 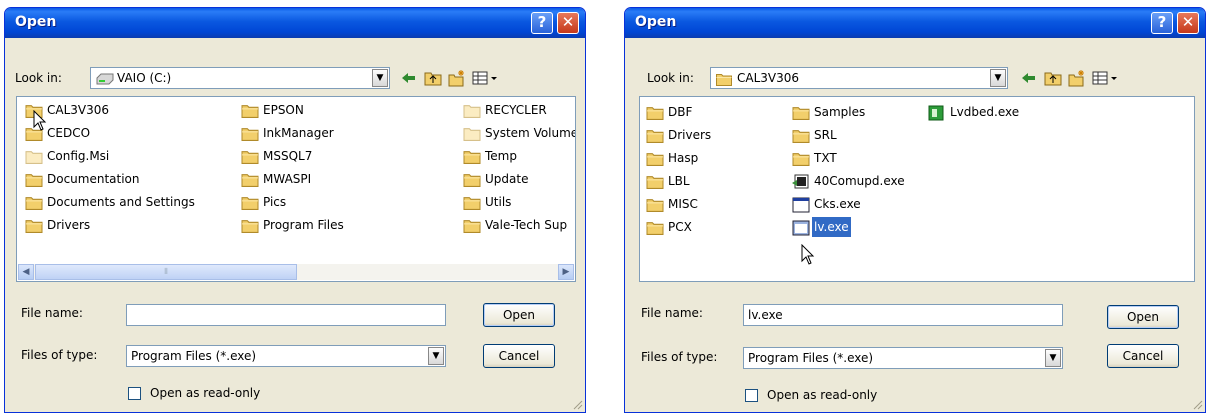 I want to click on list-item-label: Cks.exe, so click(x=837, y=204).